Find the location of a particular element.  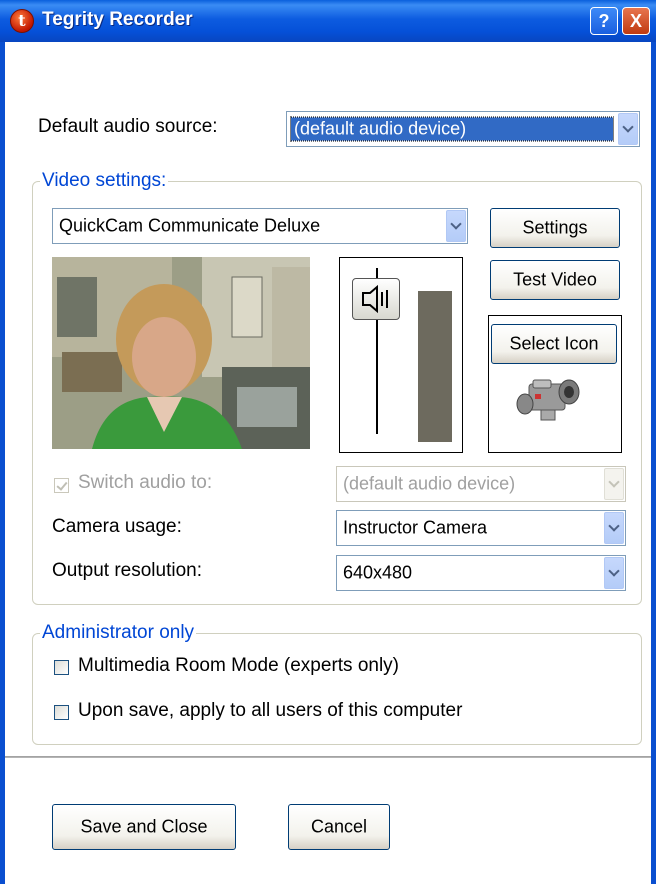

close-button: X is located at coordinates (636, 21).